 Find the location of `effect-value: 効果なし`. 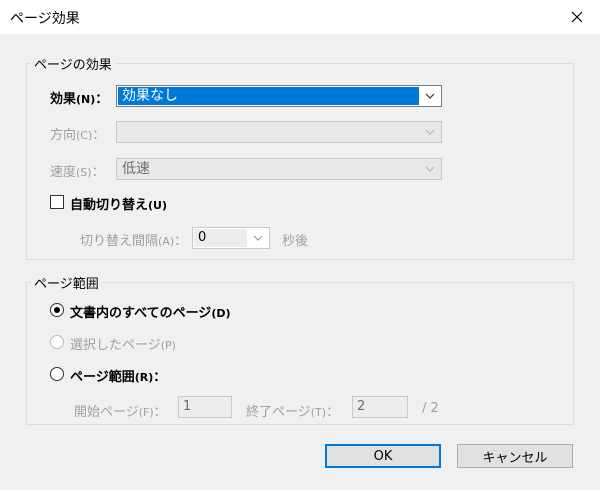

effect-value: 効果なし is located at coordinates (268, 96).